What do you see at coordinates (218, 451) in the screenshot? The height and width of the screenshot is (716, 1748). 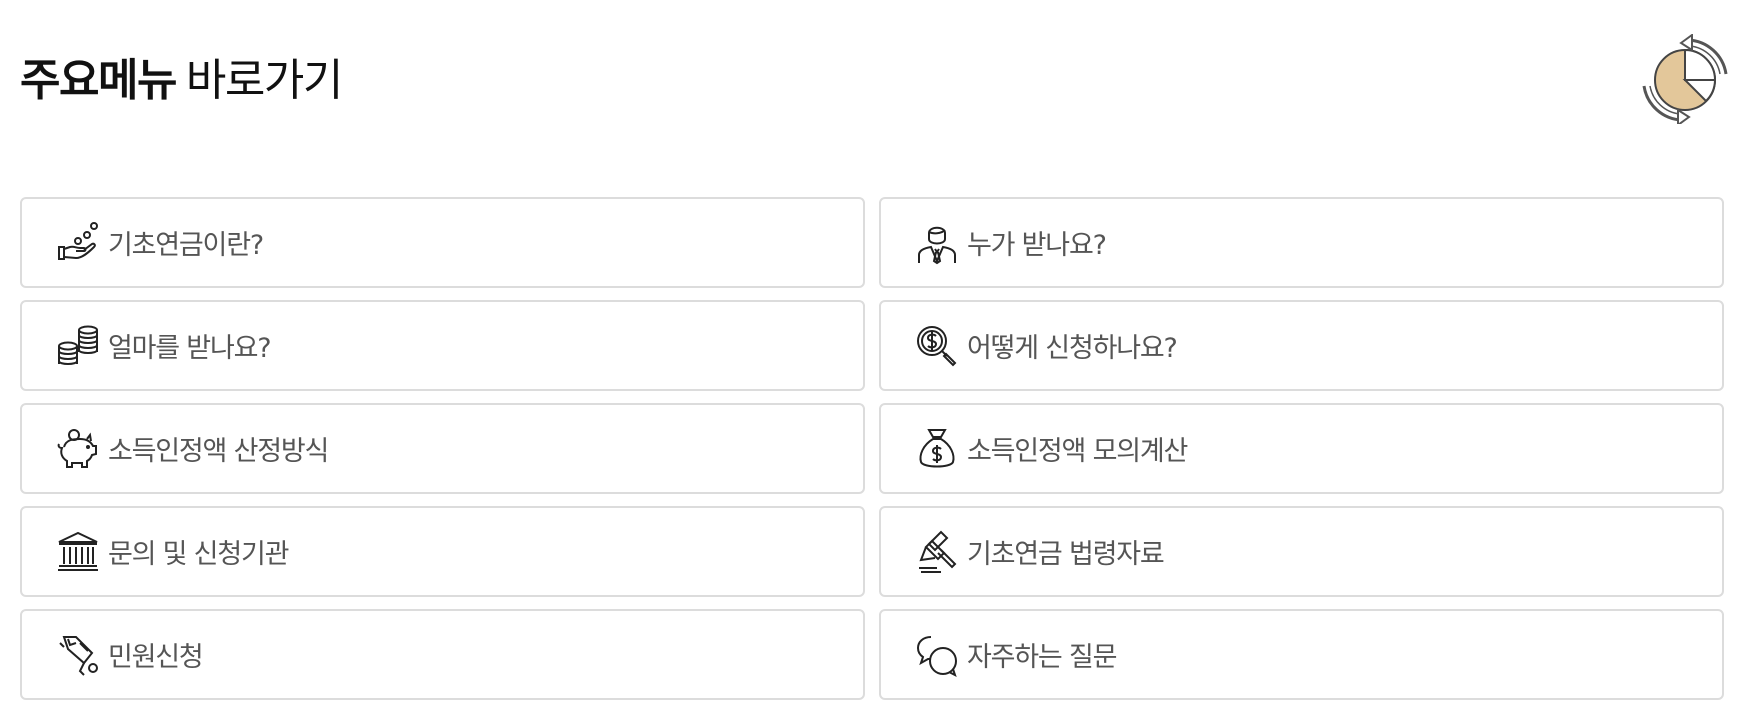 I see `menu-item-label: 소득인정액 산정방식` at bounding box center [218, 451].